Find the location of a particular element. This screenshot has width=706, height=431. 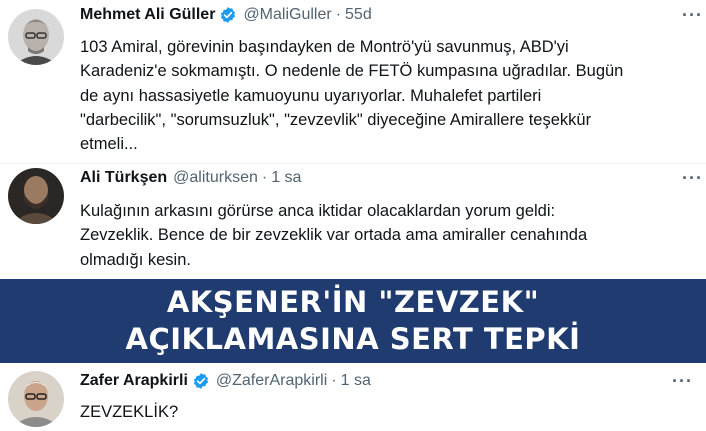

tweet-header: Mehmet Ali Güller @MaliGuller · 55d is located at coordinates (226, 15).